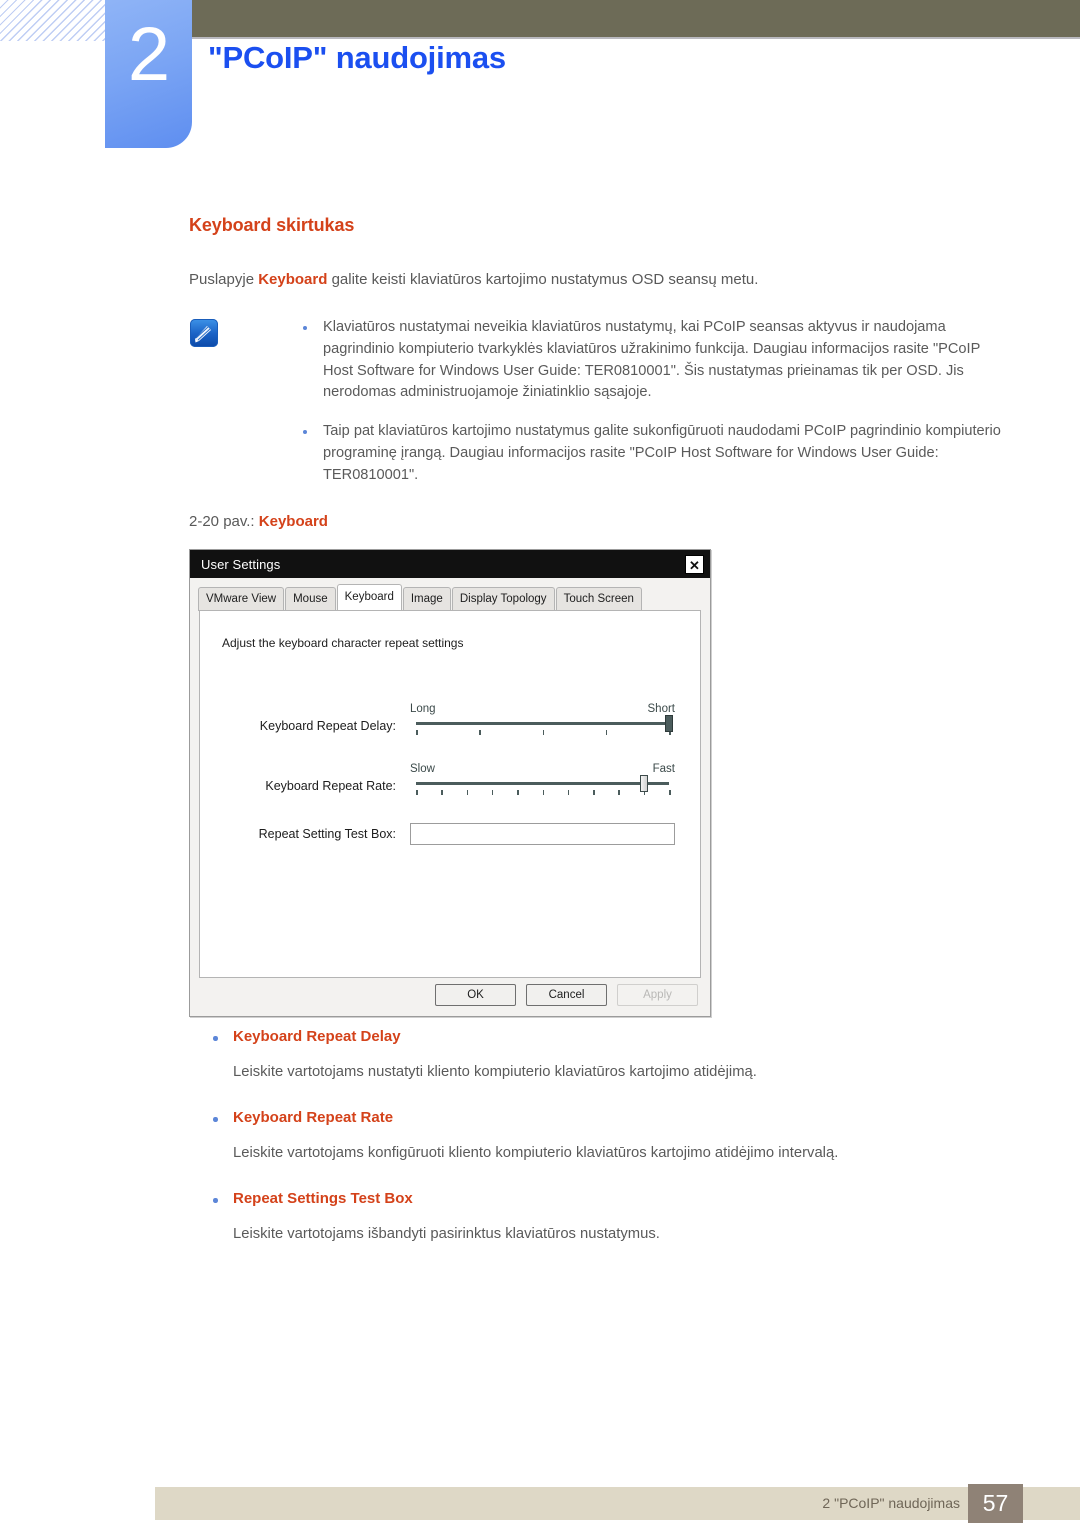  What do you see at coordinates (293, 279) in the screenshot?
I see `intro-keyword: Keyboard` at bounding box center [293, 279].